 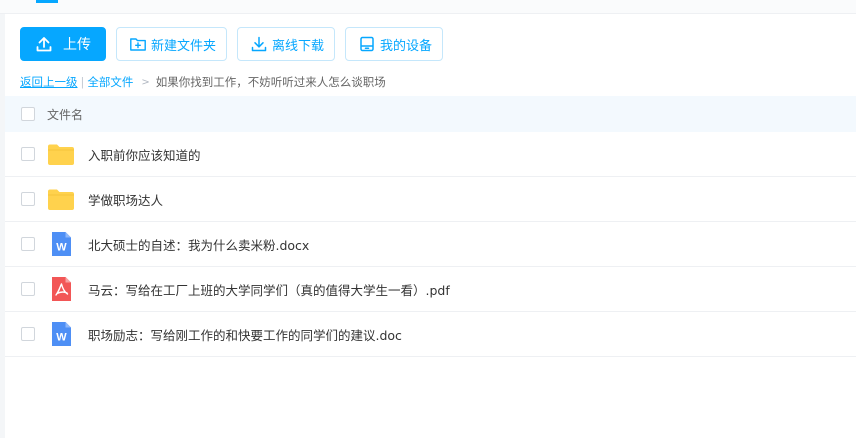 I want to click on upload-icon, so click(x=44, y=44).